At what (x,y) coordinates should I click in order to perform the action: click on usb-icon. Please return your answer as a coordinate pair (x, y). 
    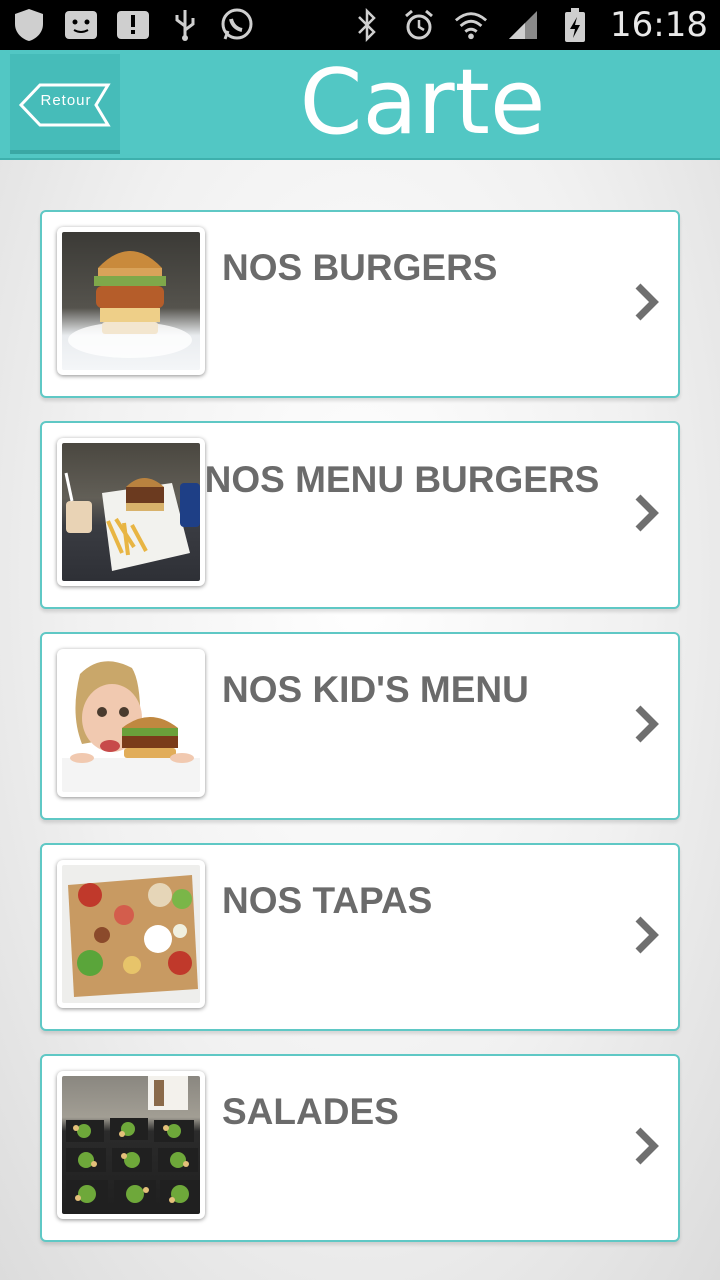
    Looking at the image, I should click on (185, 25).